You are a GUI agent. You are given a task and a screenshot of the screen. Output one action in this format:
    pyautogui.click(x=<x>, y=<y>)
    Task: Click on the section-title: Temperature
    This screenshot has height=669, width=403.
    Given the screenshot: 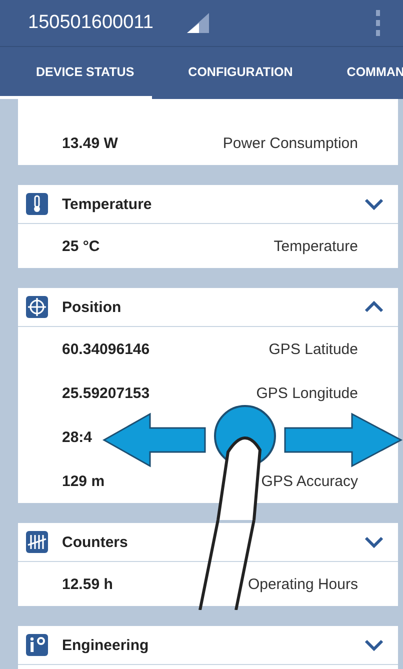 What is the action you would take?
    pyautogui.click(x=107, y=204)
    